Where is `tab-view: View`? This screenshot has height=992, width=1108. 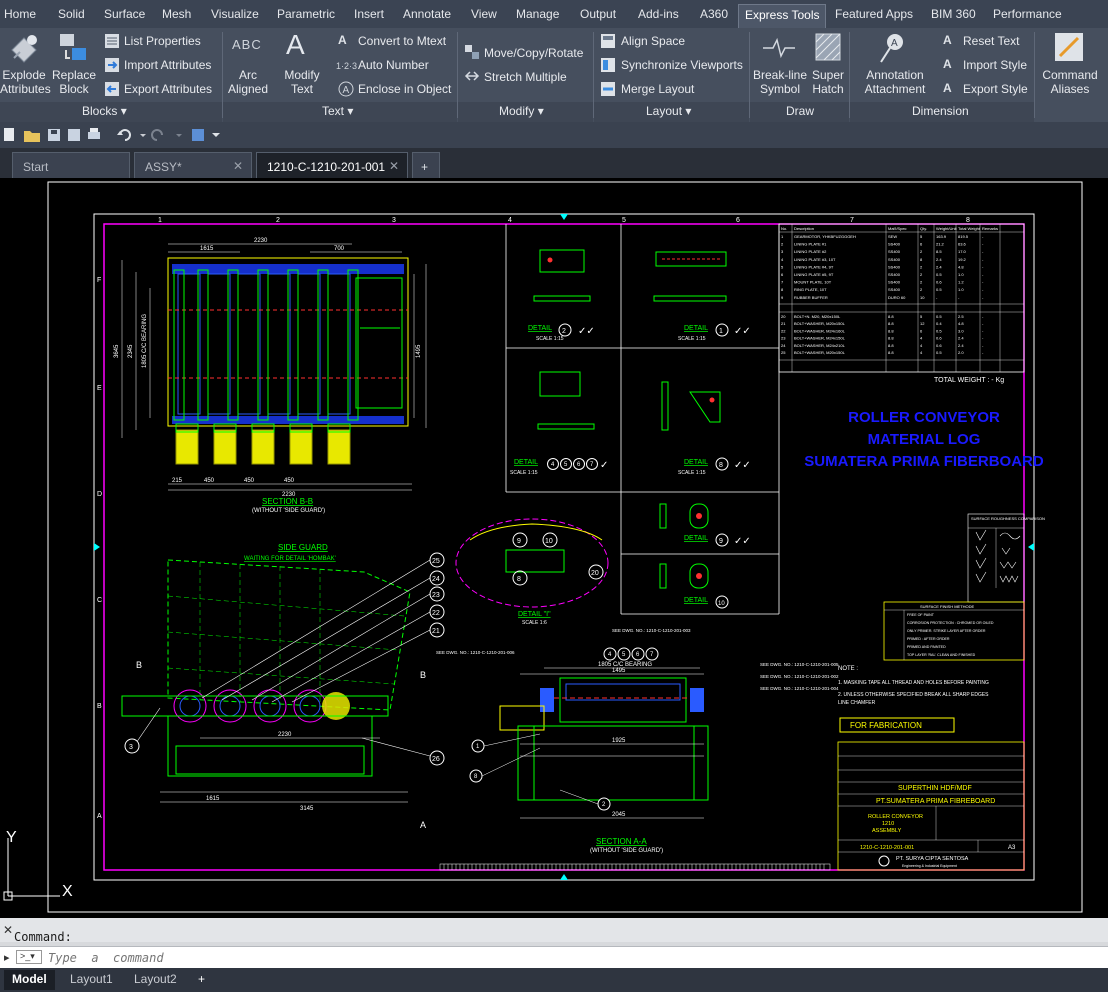
tab-view: View is located at coordinates (484, 14).